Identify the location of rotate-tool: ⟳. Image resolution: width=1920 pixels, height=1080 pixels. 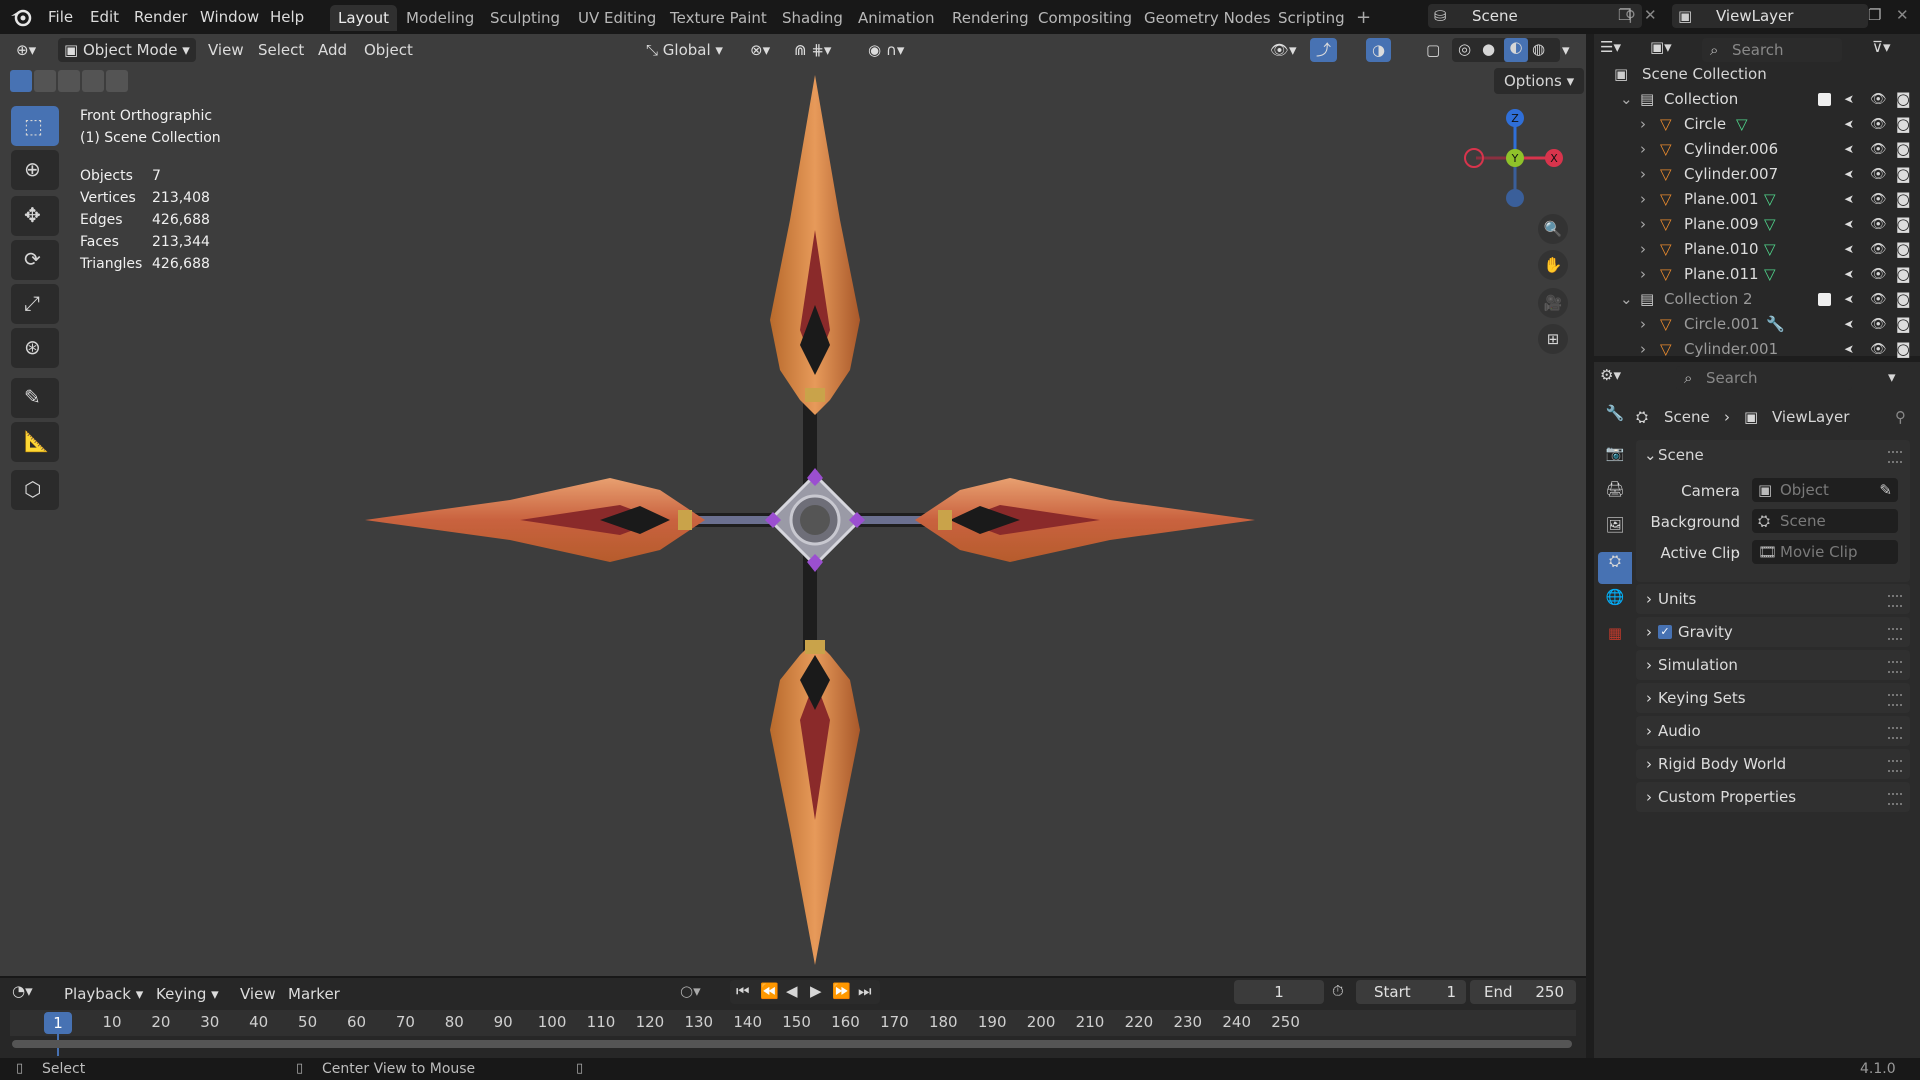
(35, 260).